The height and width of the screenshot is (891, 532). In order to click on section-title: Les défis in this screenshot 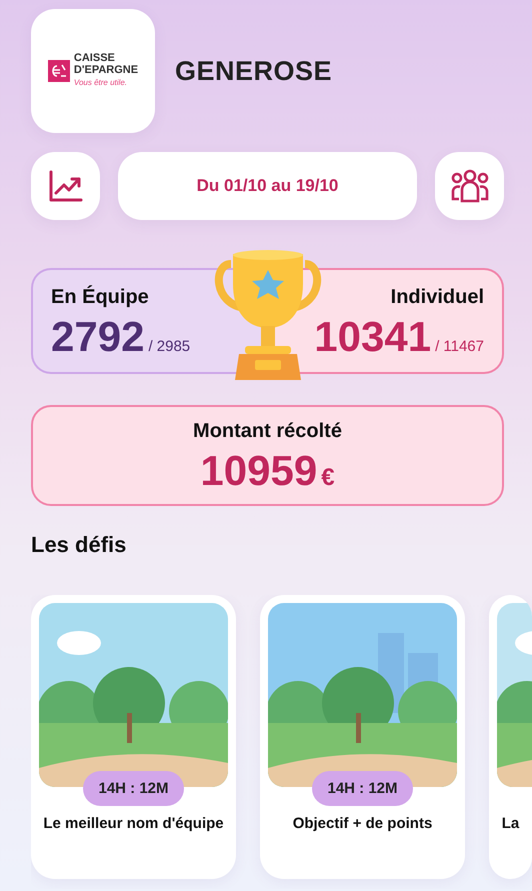, I will do `click(79, 545)`.